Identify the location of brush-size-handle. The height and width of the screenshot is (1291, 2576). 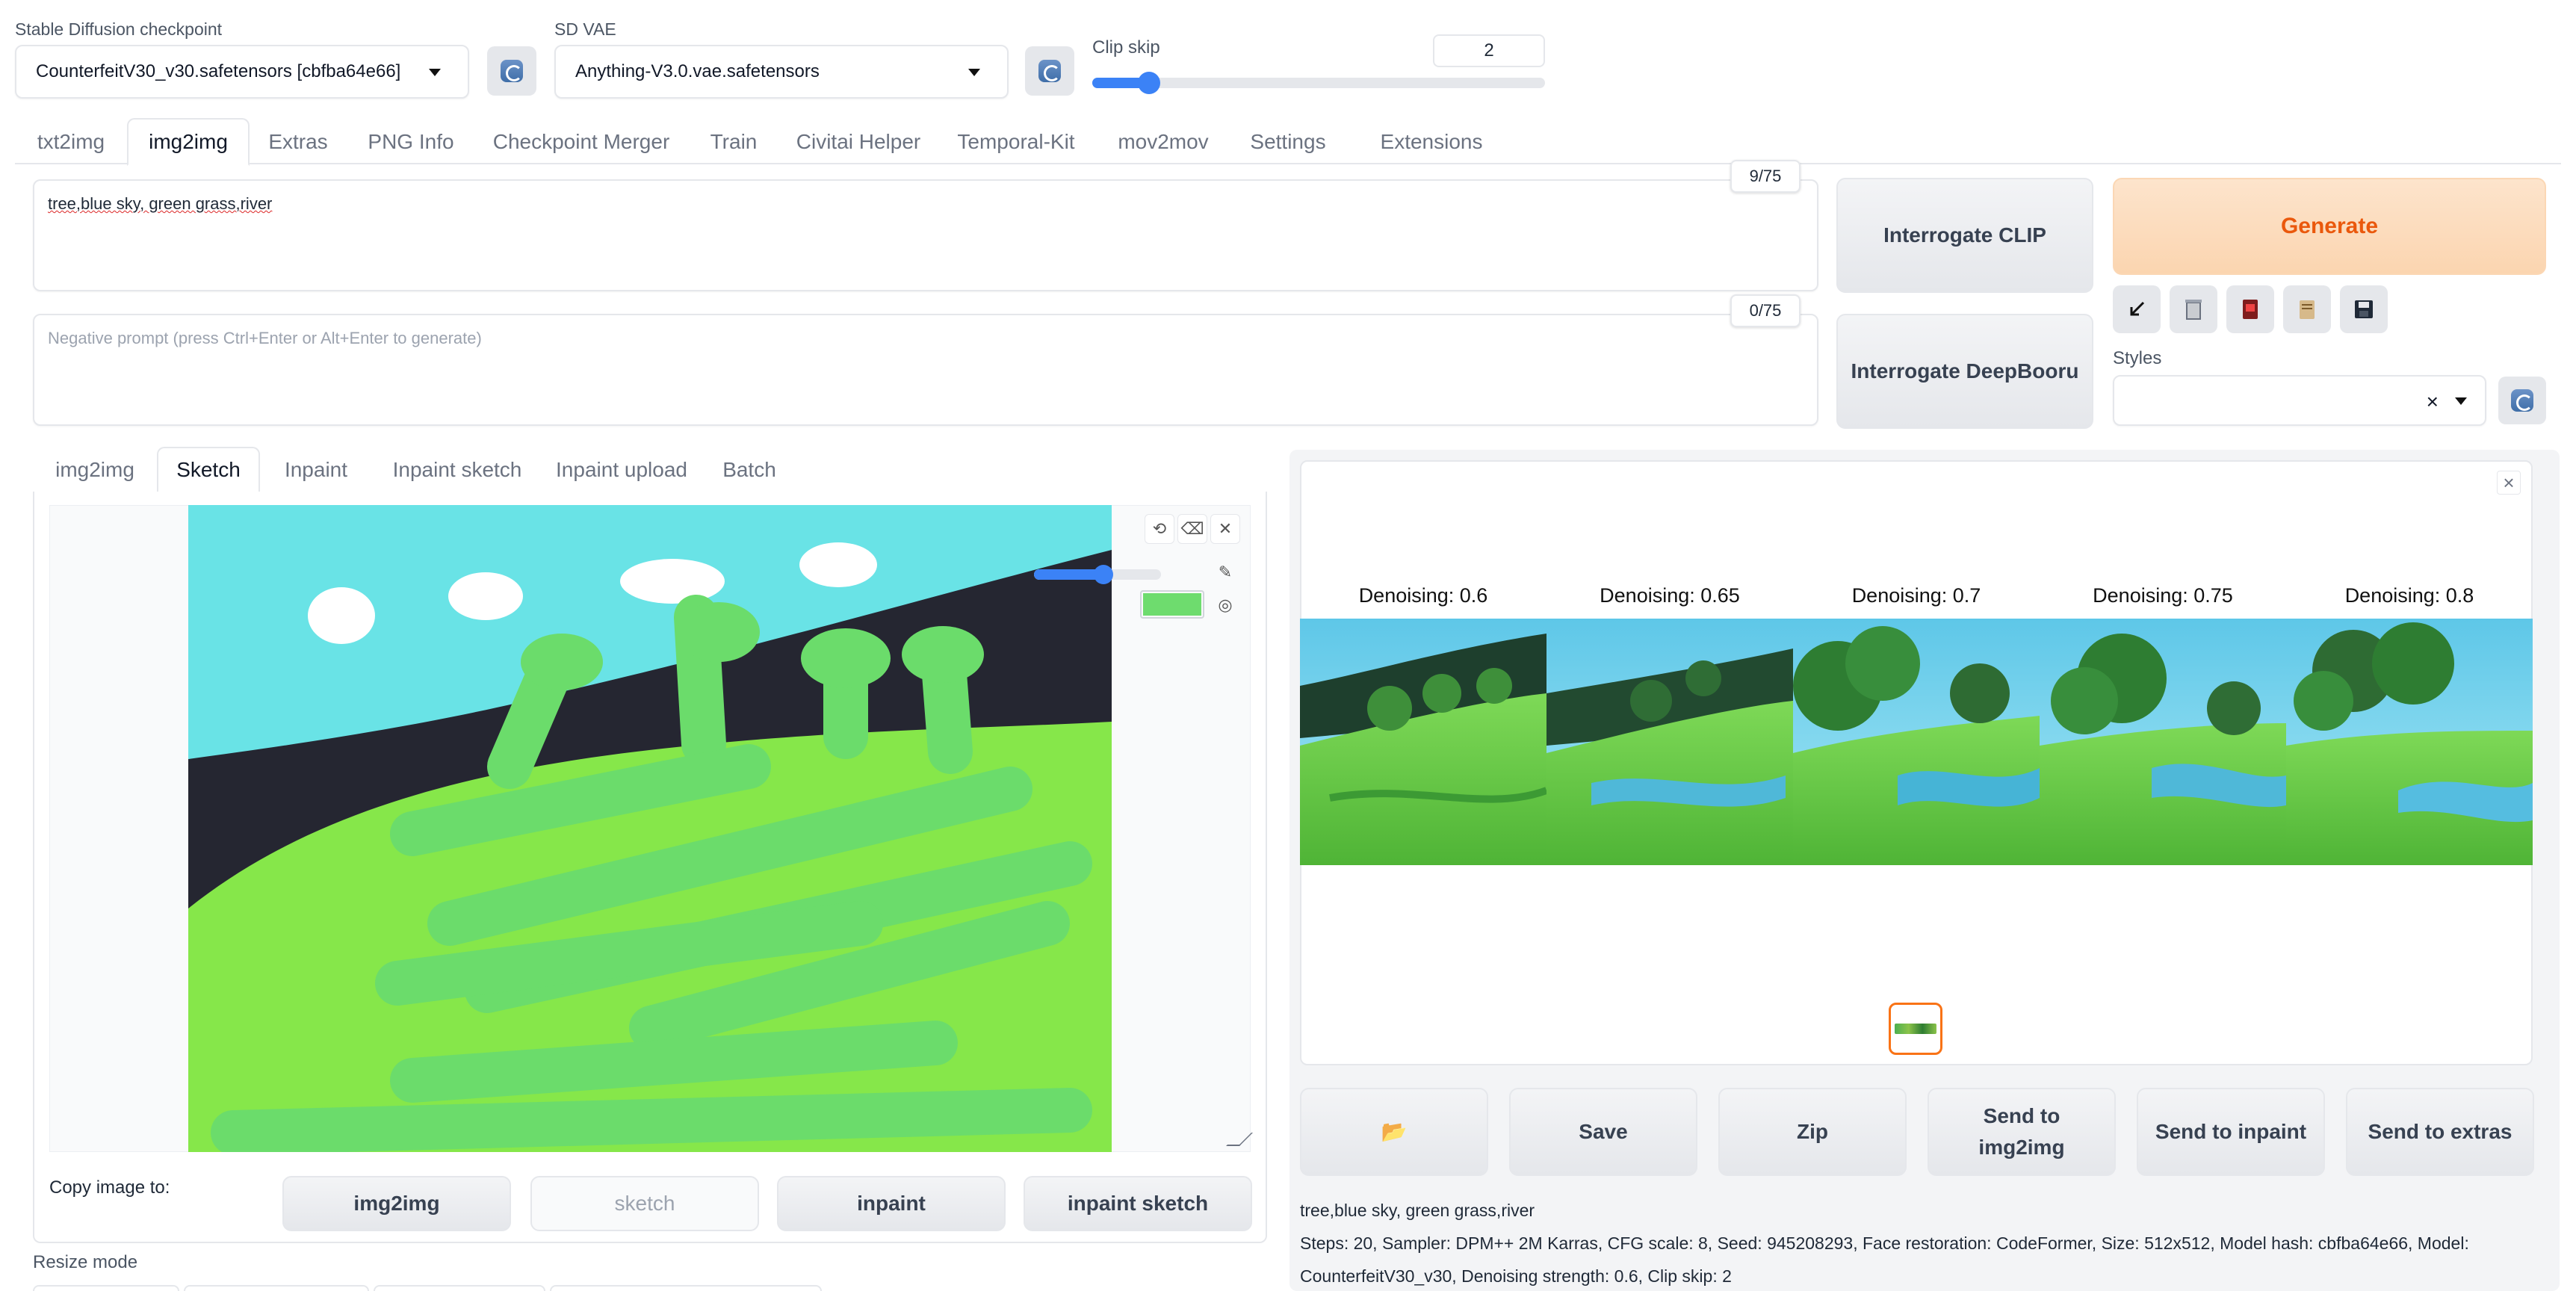
(1103, 575).